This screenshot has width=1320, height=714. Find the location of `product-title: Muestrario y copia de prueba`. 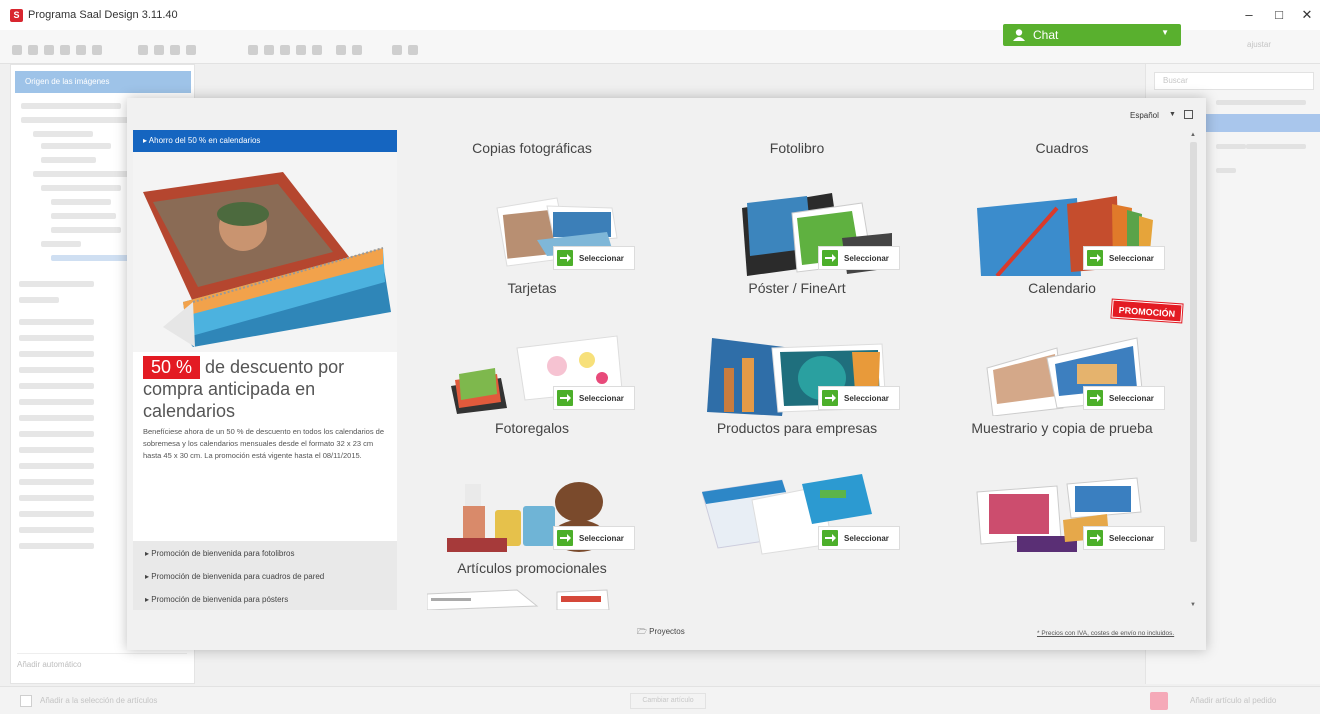

product-title: Muestrario y copia de prueba is located at coordinates (1062, 428).